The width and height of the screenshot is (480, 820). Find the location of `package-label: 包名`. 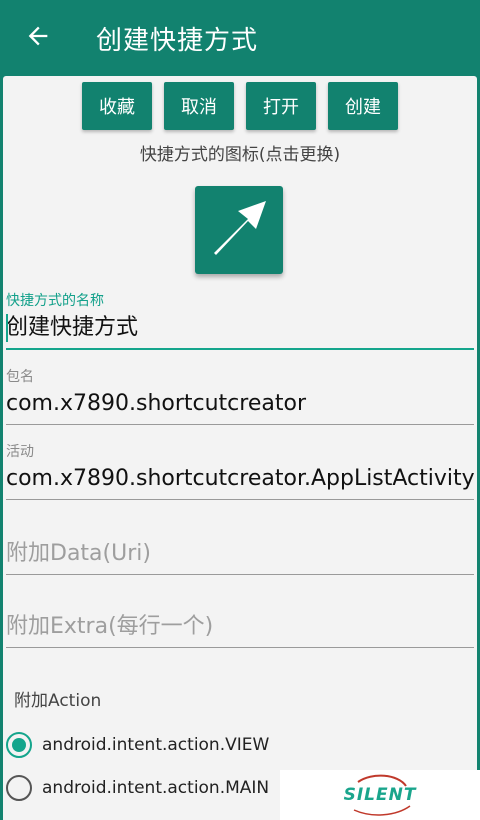

package-label: 包名 is located at coordinates (20, 377).